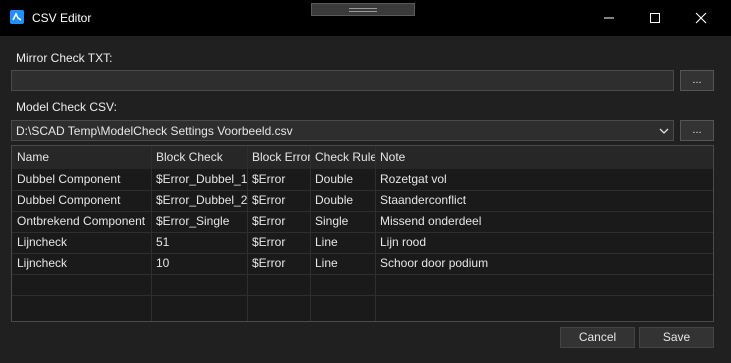  I want to click on cell-note: Schoor door podium, so click(540, 263).